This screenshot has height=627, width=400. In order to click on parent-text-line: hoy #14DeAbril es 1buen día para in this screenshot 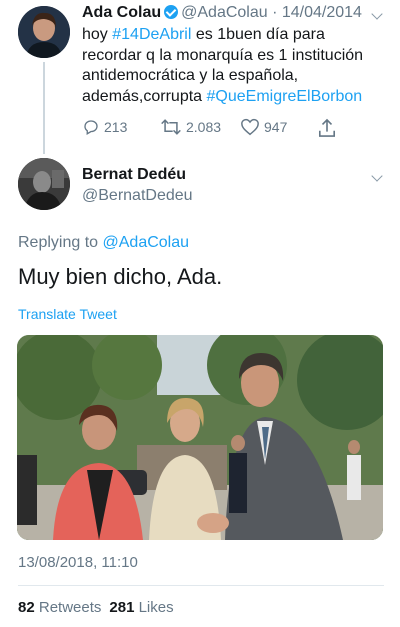, I will do `click(238, 35)`.